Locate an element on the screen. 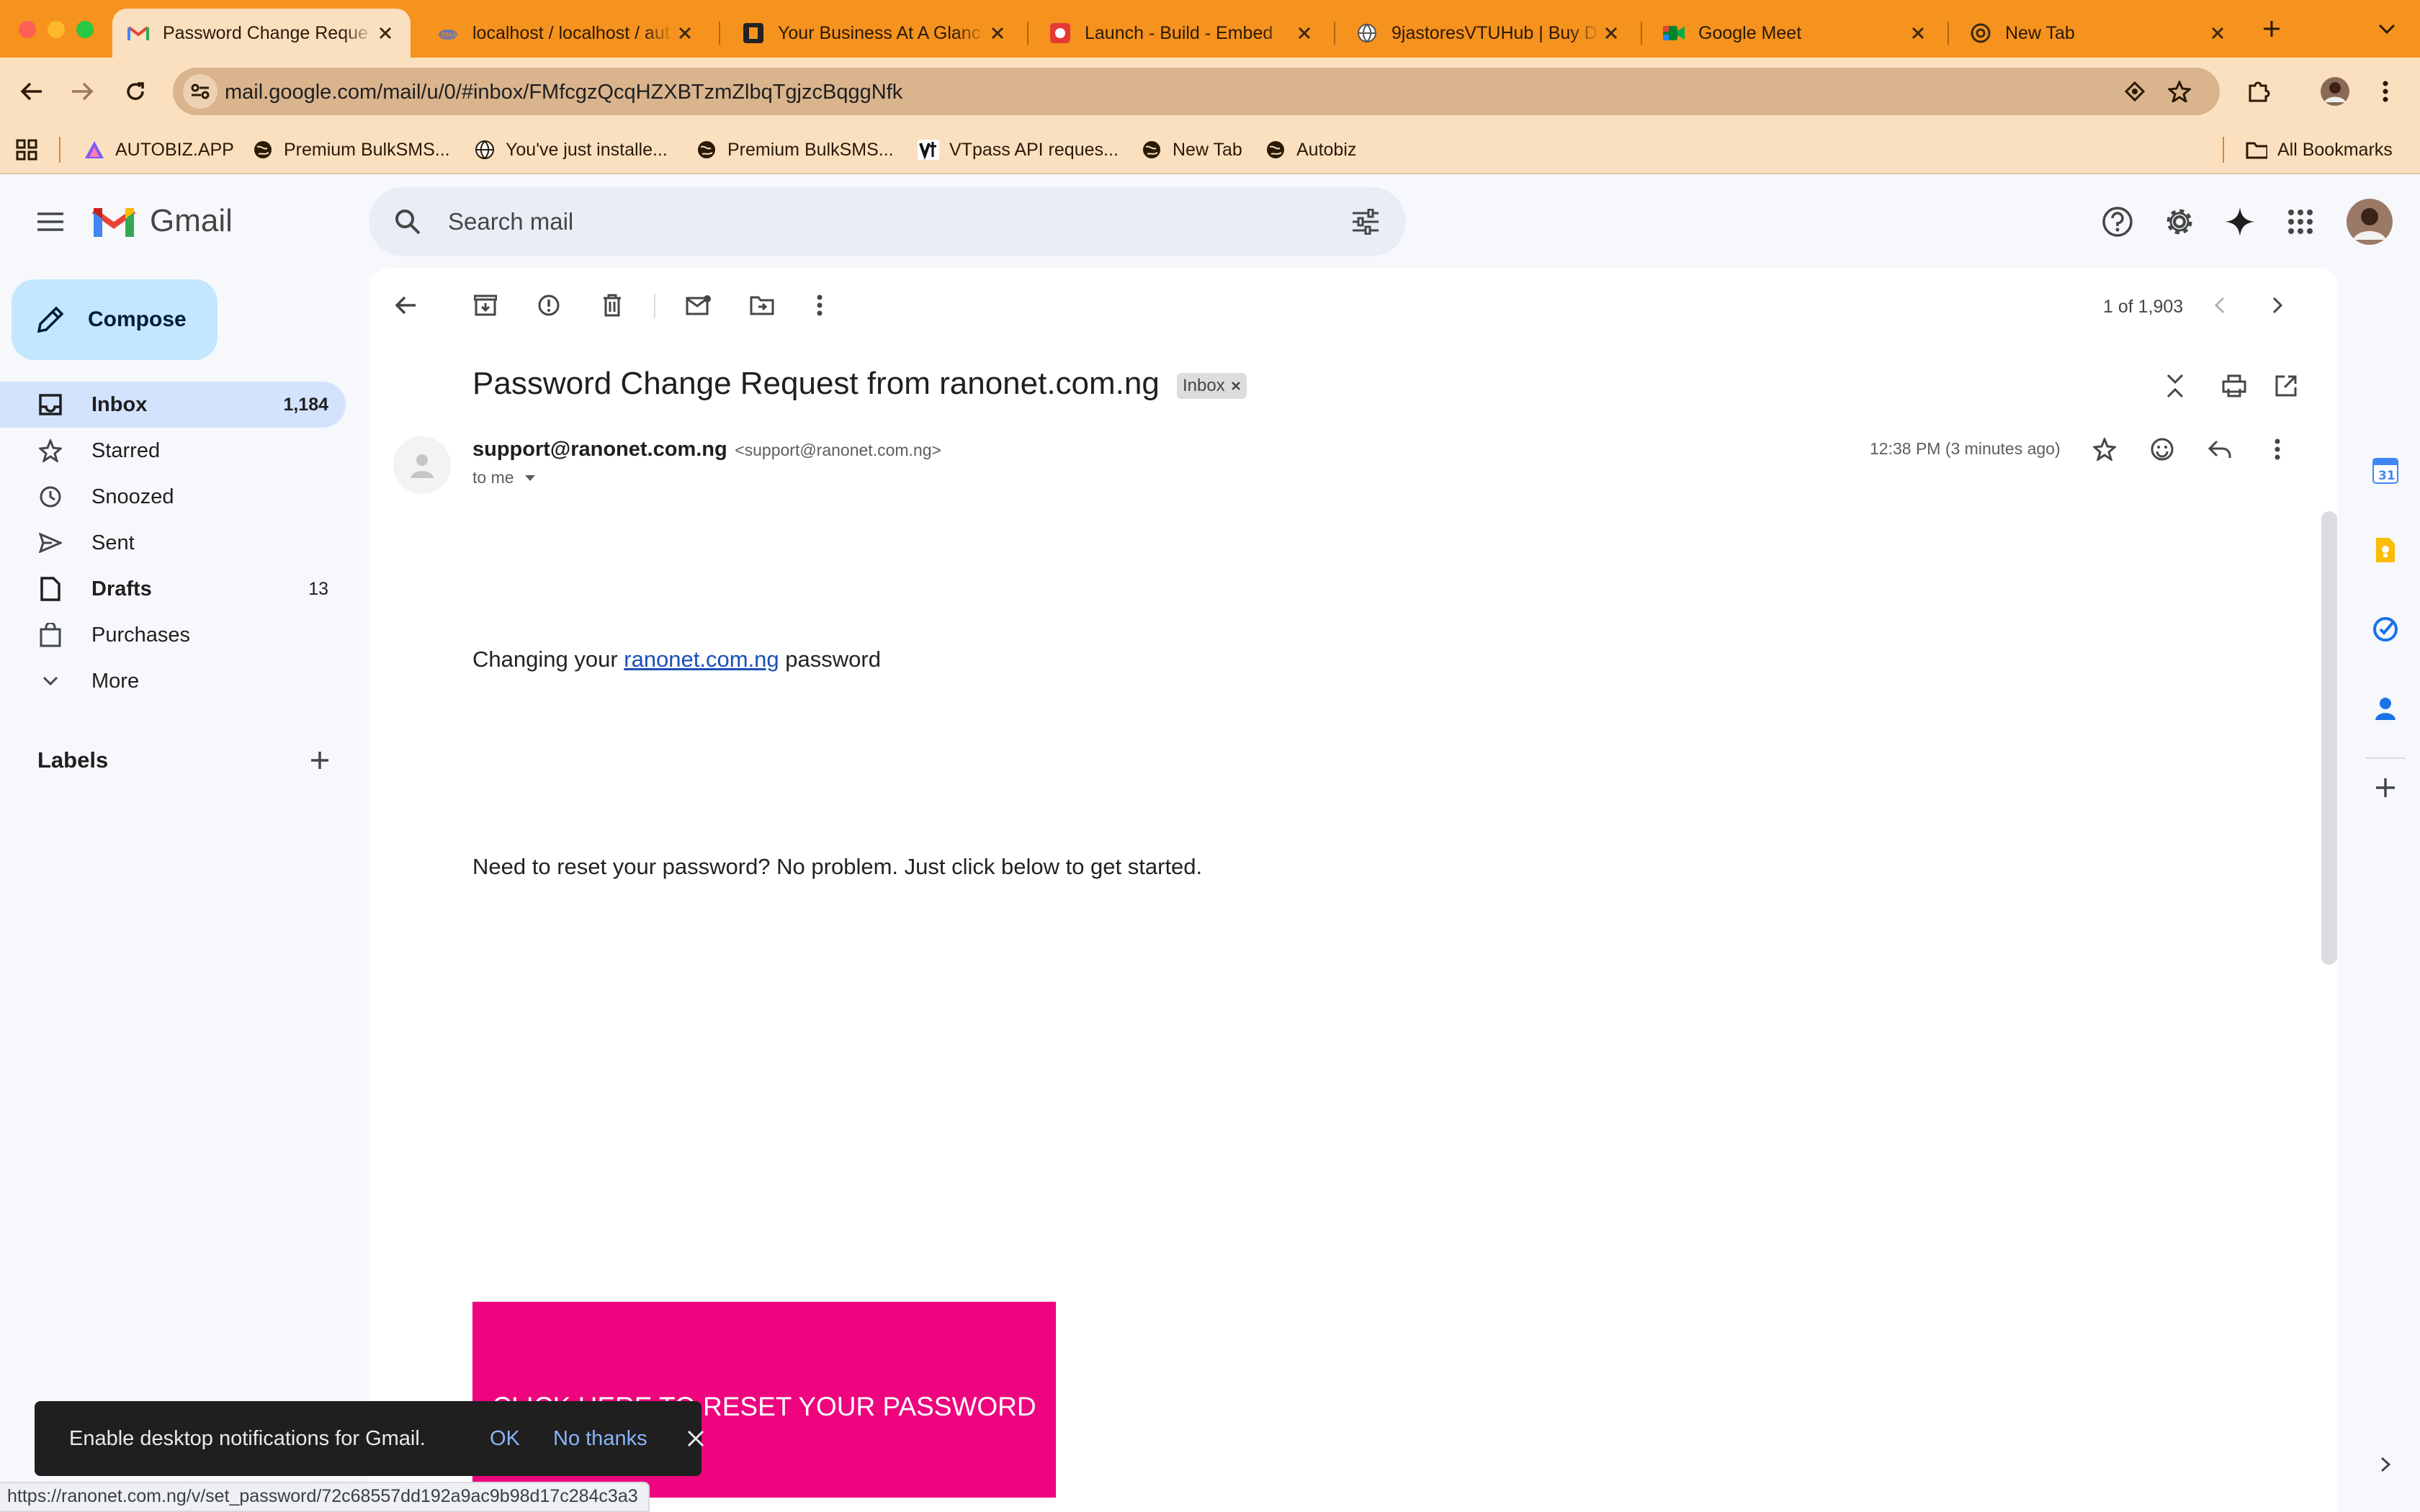 The width and height of the screenshot is (2420, 1512). older-chevron-icon is located at coordinates (2277, 305).